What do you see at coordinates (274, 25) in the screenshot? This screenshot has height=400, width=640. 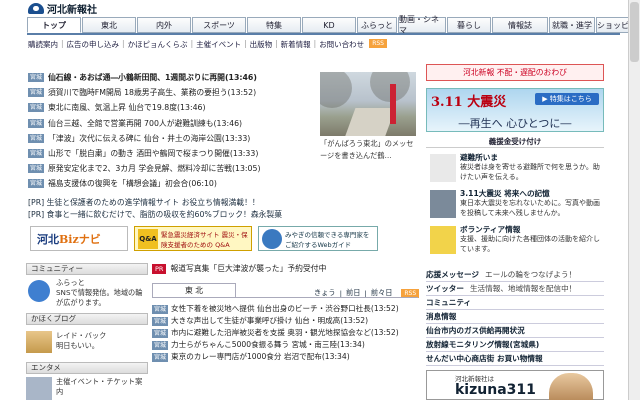 I see `nav-tab: 特集` at bounding box center [274, 25].